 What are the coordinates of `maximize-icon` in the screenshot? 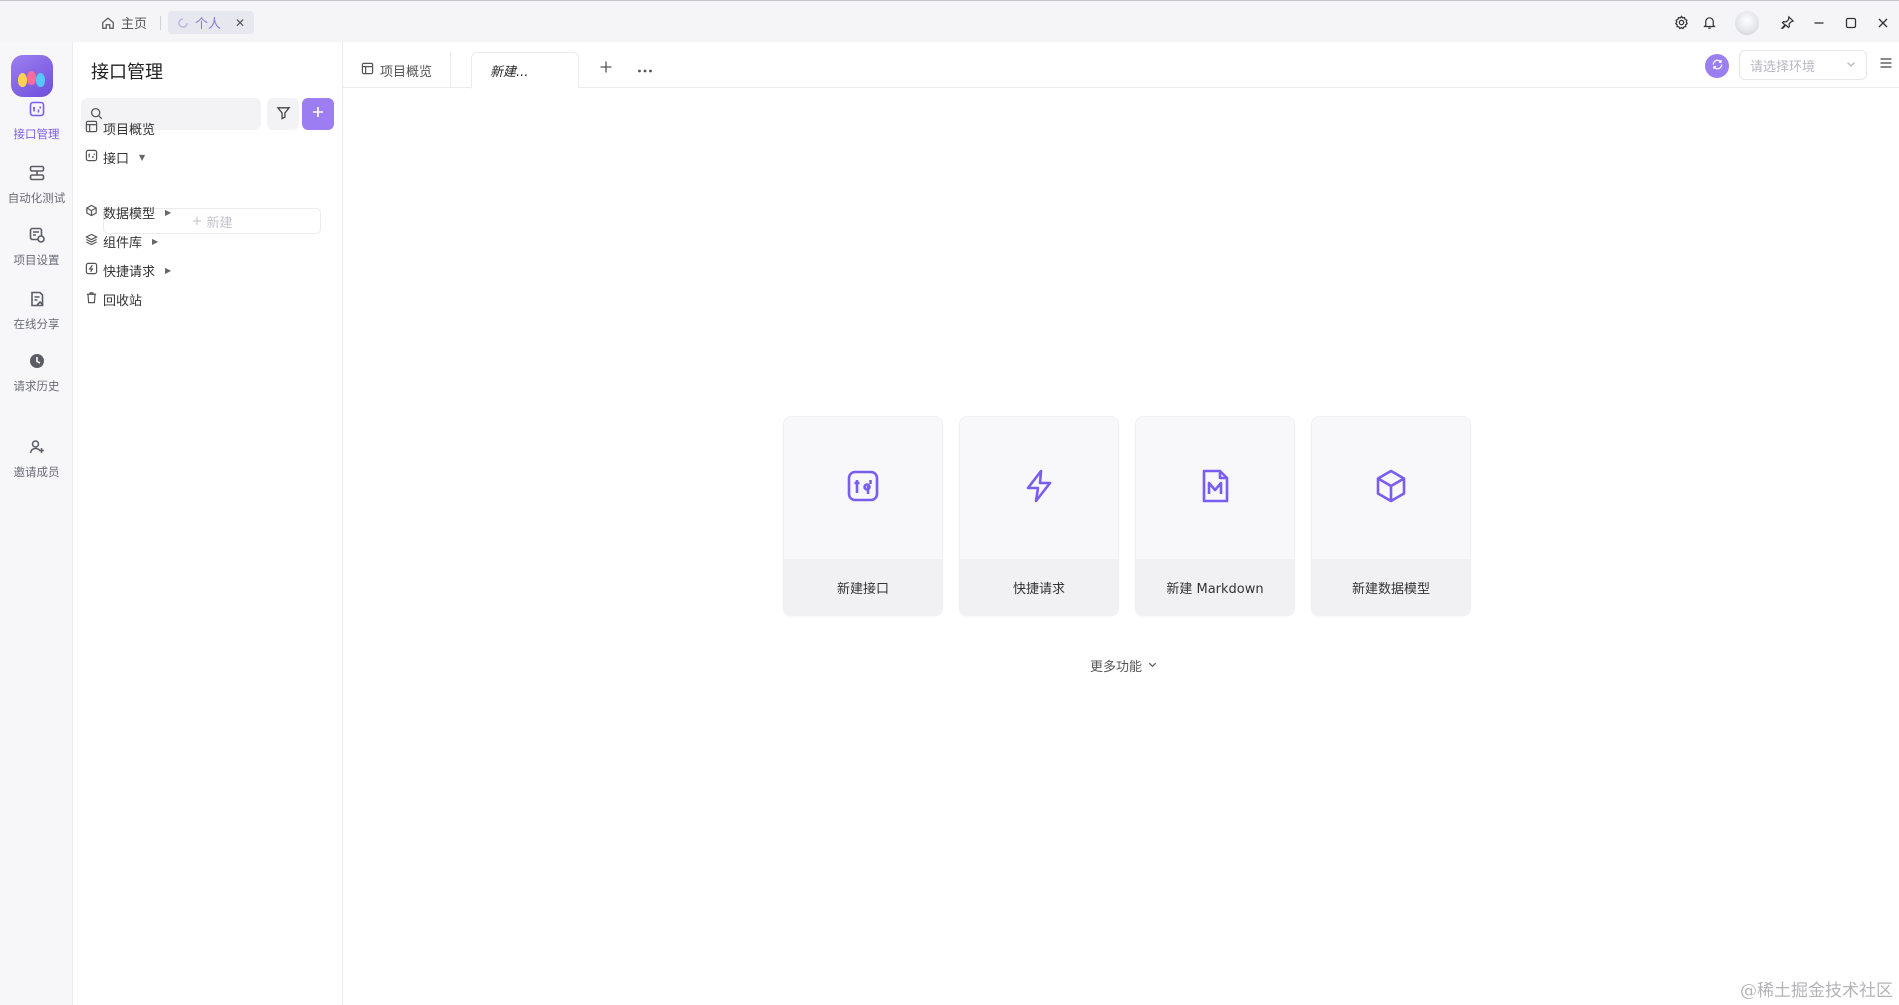 It's located at (1851, 22).